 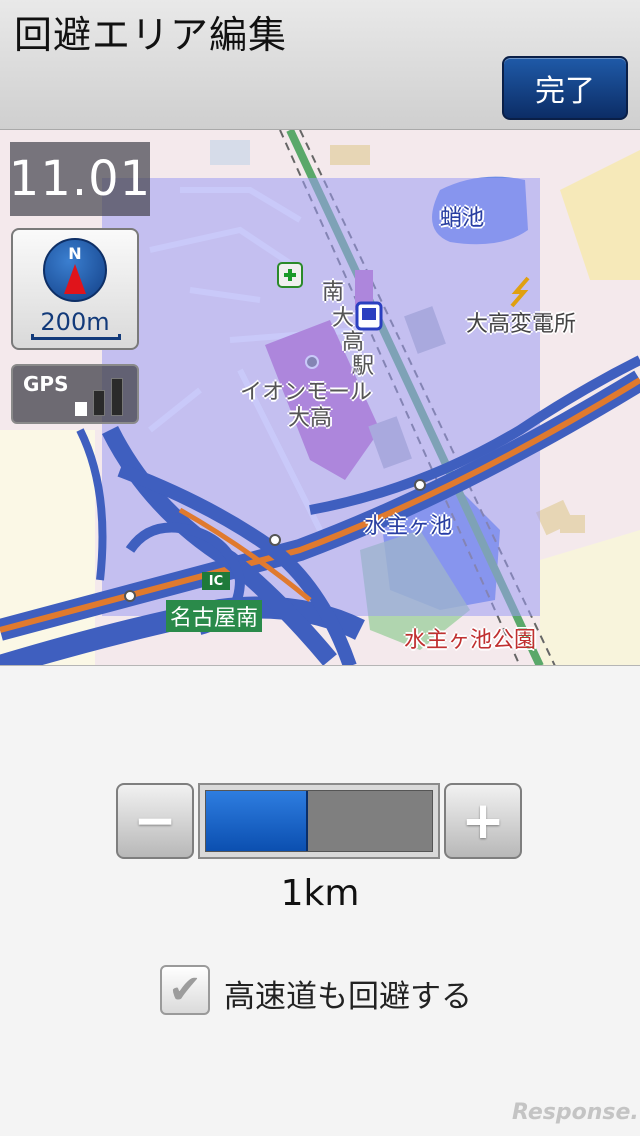 I want to click on decrease-button: −, so click(x=155, y=821).